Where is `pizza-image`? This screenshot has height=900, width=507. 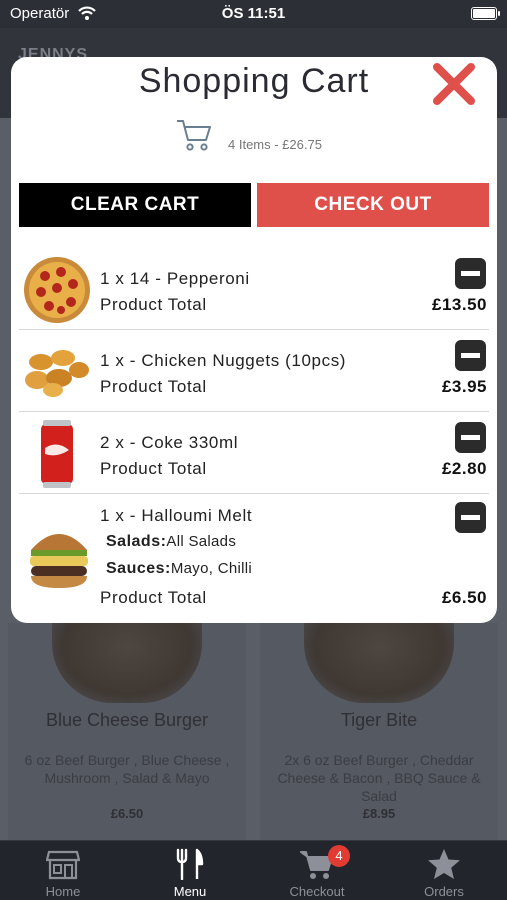
pizza-image is located at coordinates (57, 290).